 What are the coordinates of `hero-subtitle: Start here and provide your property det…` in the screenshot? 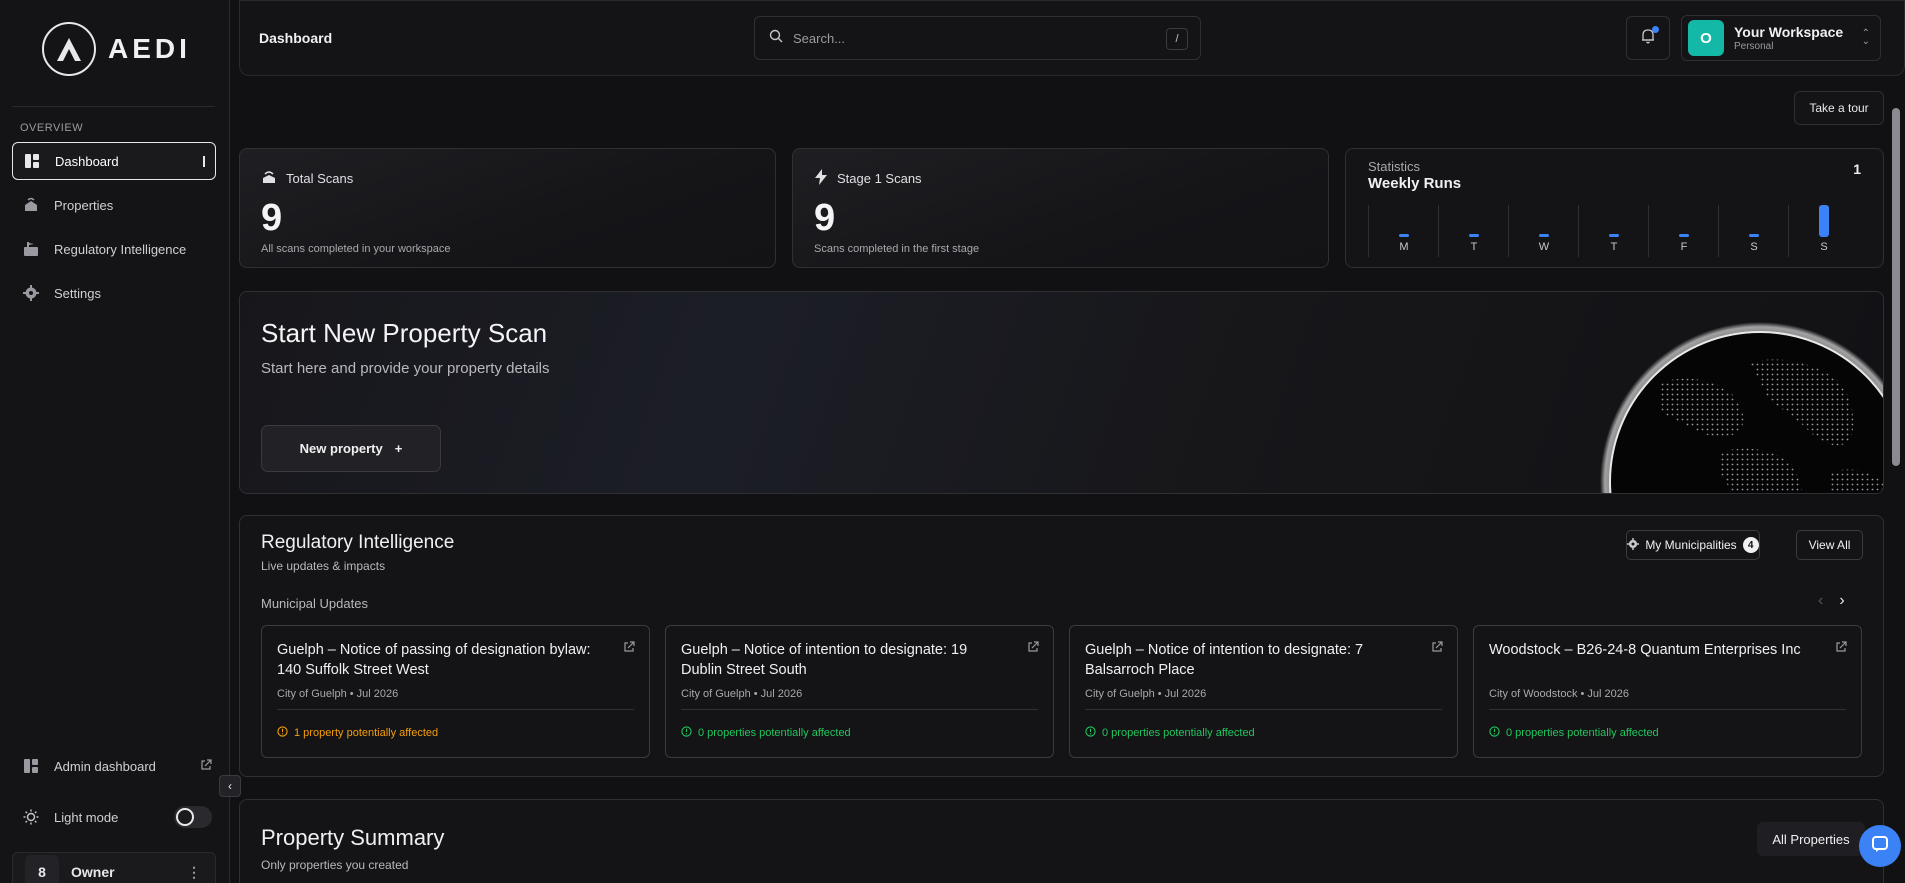 It's located at (405, 368).